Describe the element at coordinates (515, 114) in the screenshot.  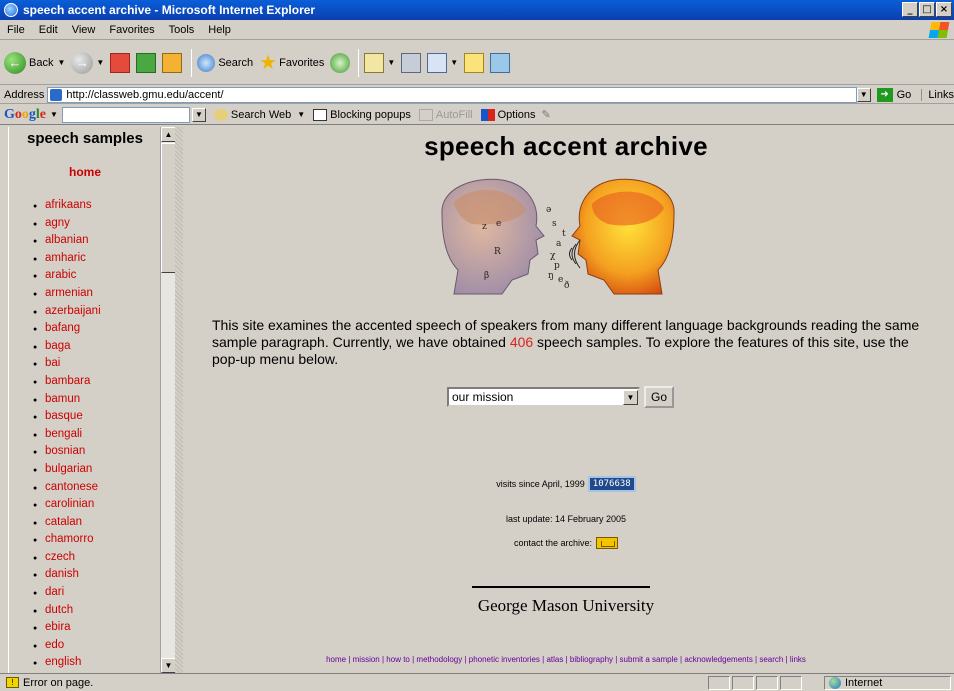
I see `options-button: Options ✎` at that location.